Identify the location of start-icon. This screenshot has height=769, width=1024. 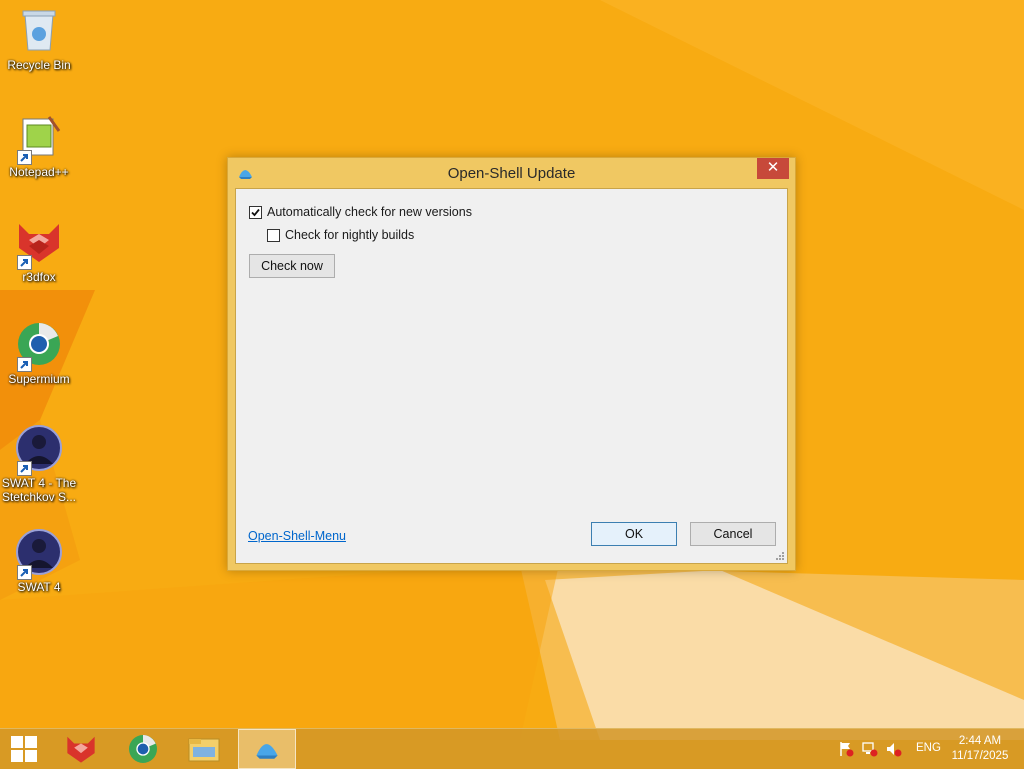
(24, 749).